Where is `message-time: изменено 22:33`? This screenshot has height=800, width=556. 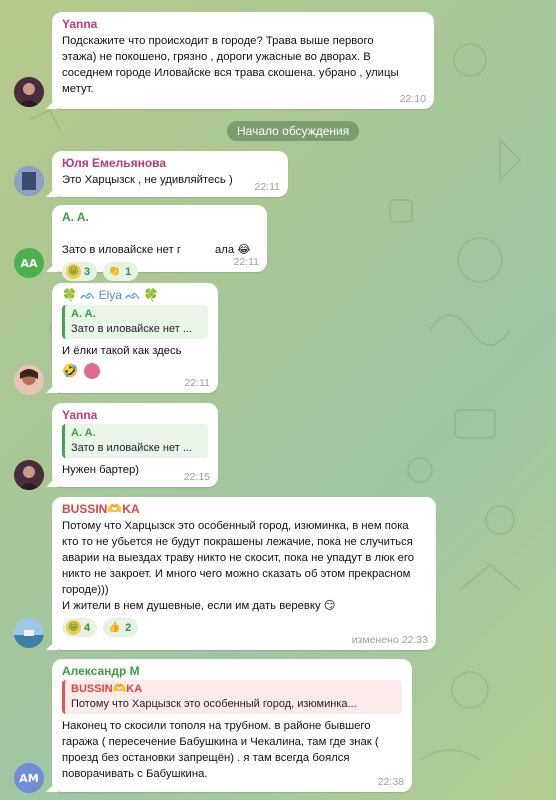 message-time: изменено 22:33 is located at coordinates (389, 640).